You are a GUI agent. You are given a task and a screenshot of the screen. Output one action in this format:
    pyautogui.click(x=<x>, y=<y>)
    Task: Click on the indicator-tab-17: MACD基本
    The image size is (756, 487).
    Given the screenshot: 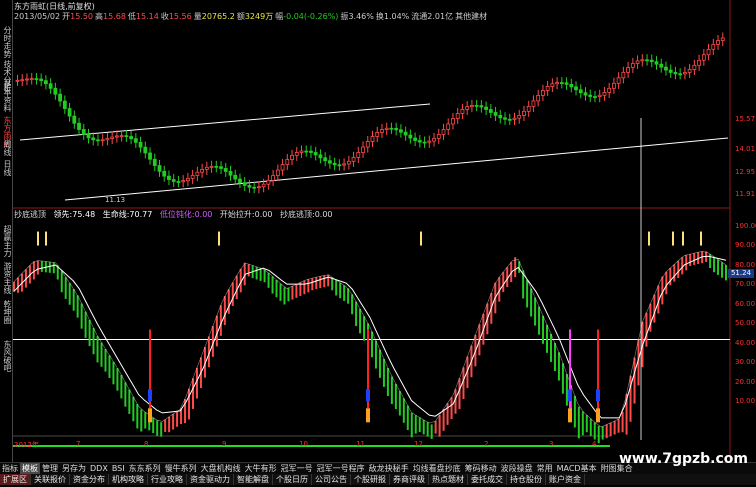 What is the action you would take?
    pyautogui.click(x=577, y=468)
    